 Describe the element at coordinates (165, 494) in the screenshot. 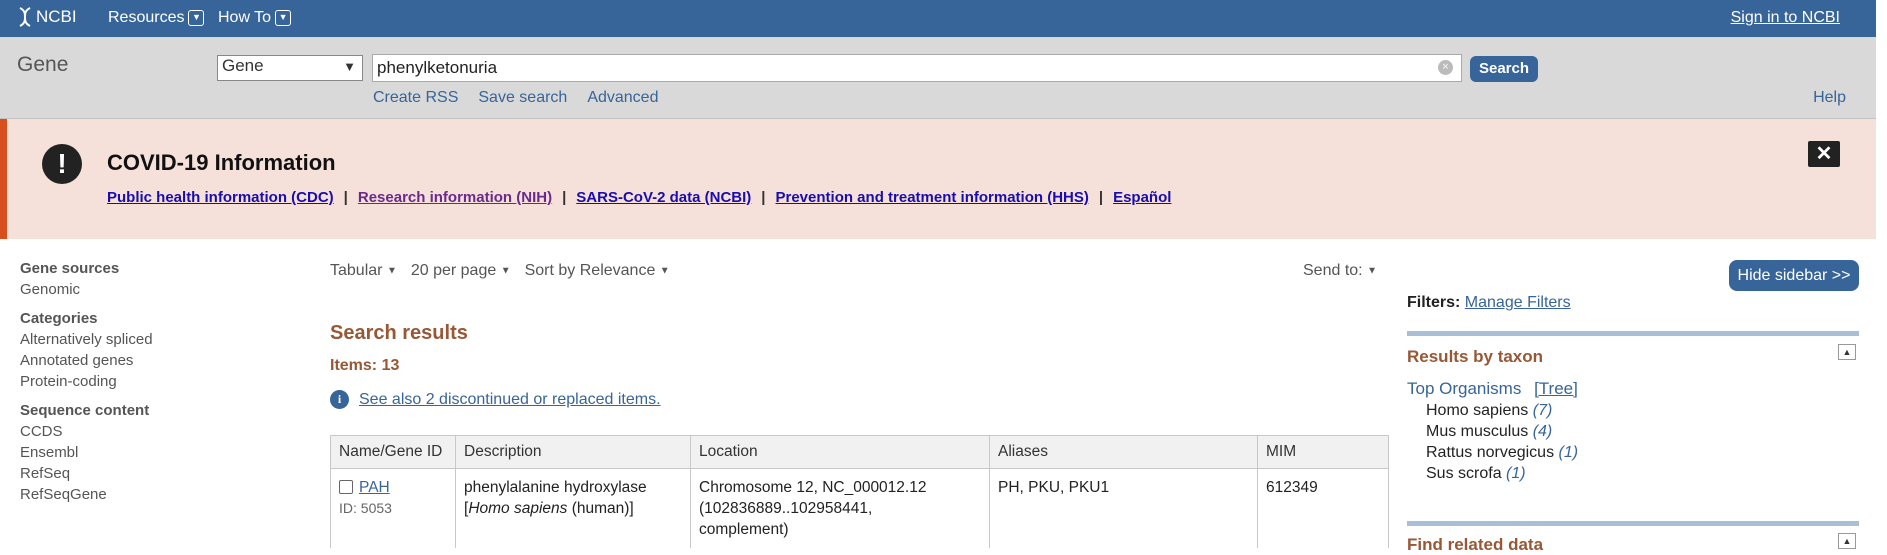

I see `filter-item: RefSeqGene` at that location.